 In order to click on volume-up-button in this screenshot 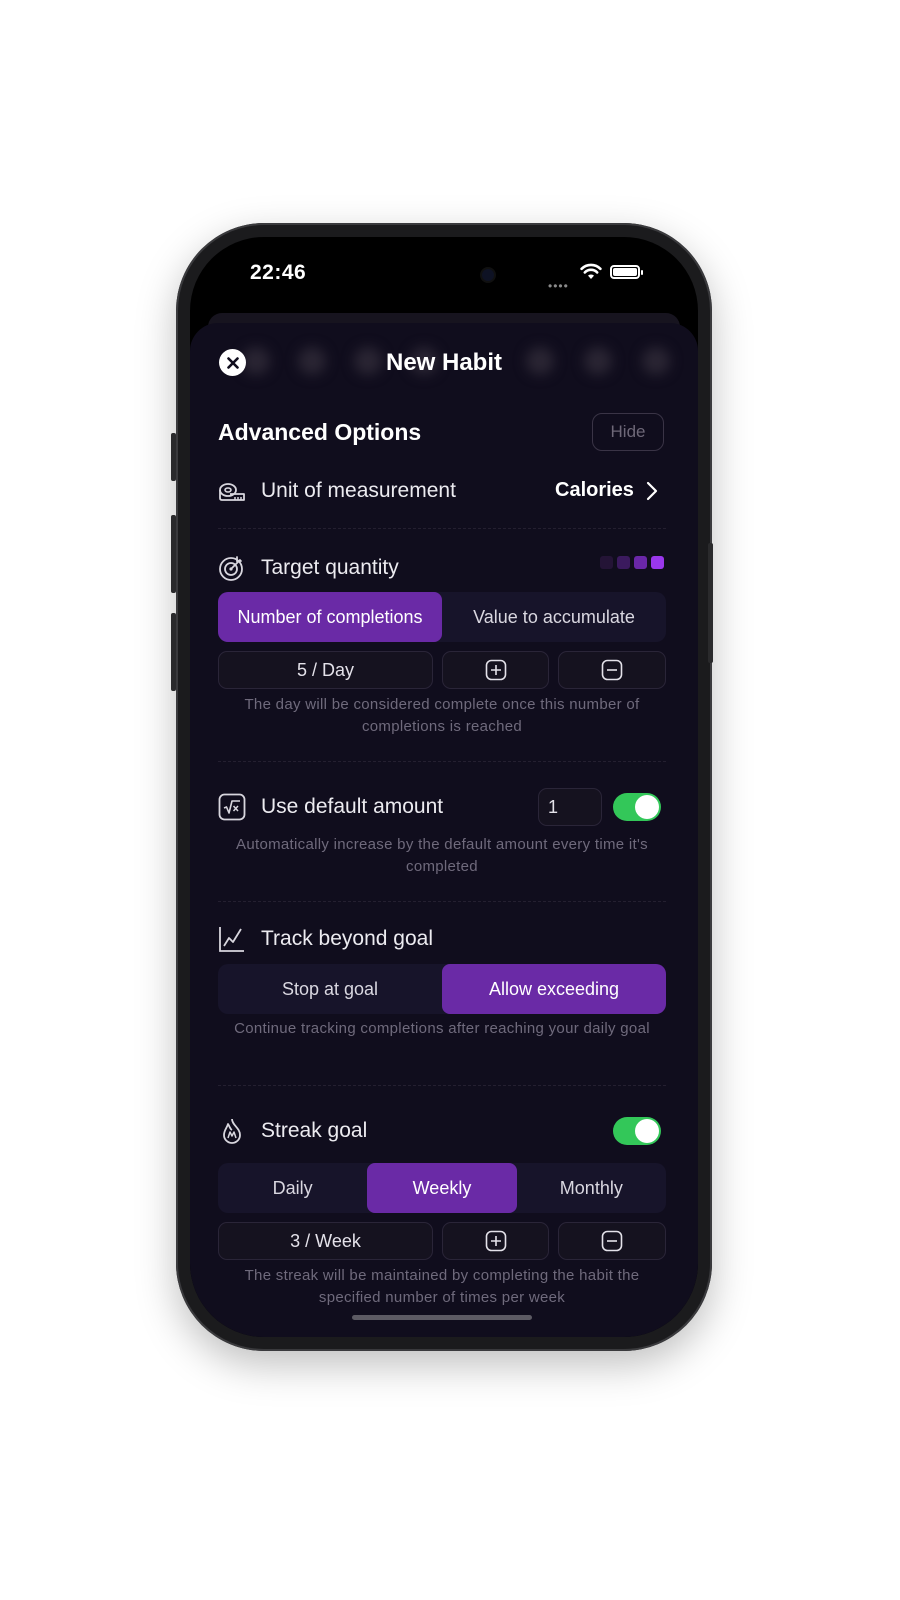, I will do `click(173, 554)`.